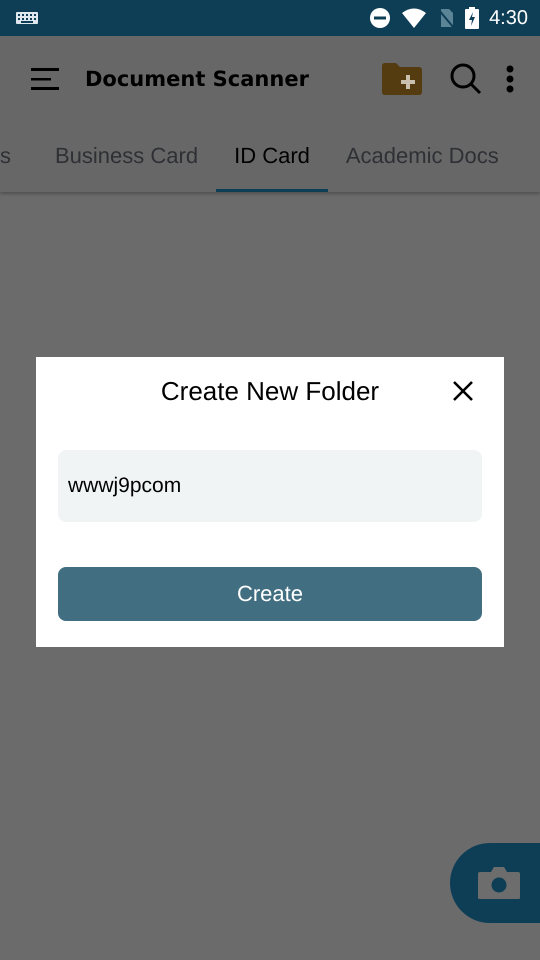 The height and width of the screenshot is (960, 540). What do you see at coordinates (499, 883) in the screenshot?
I see `camera-icon` at bounding box center [499, 883].